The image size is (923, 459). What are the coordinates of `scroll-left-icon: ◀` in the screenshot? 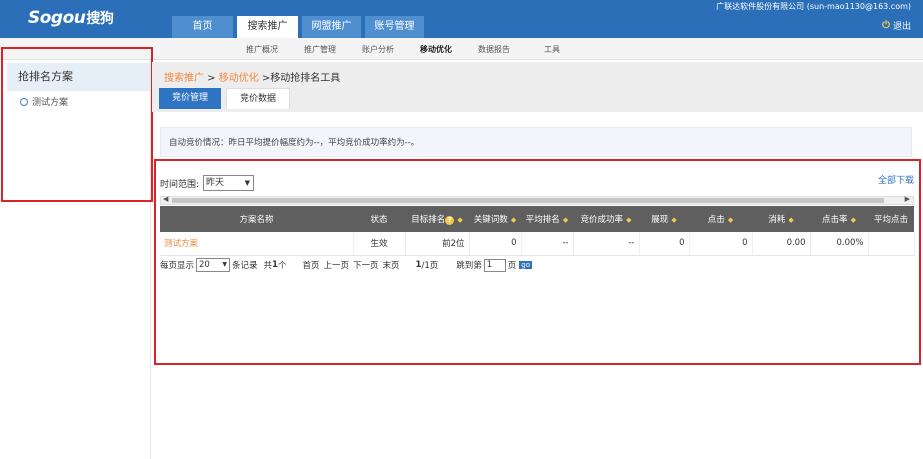 It's located at (165, 199).